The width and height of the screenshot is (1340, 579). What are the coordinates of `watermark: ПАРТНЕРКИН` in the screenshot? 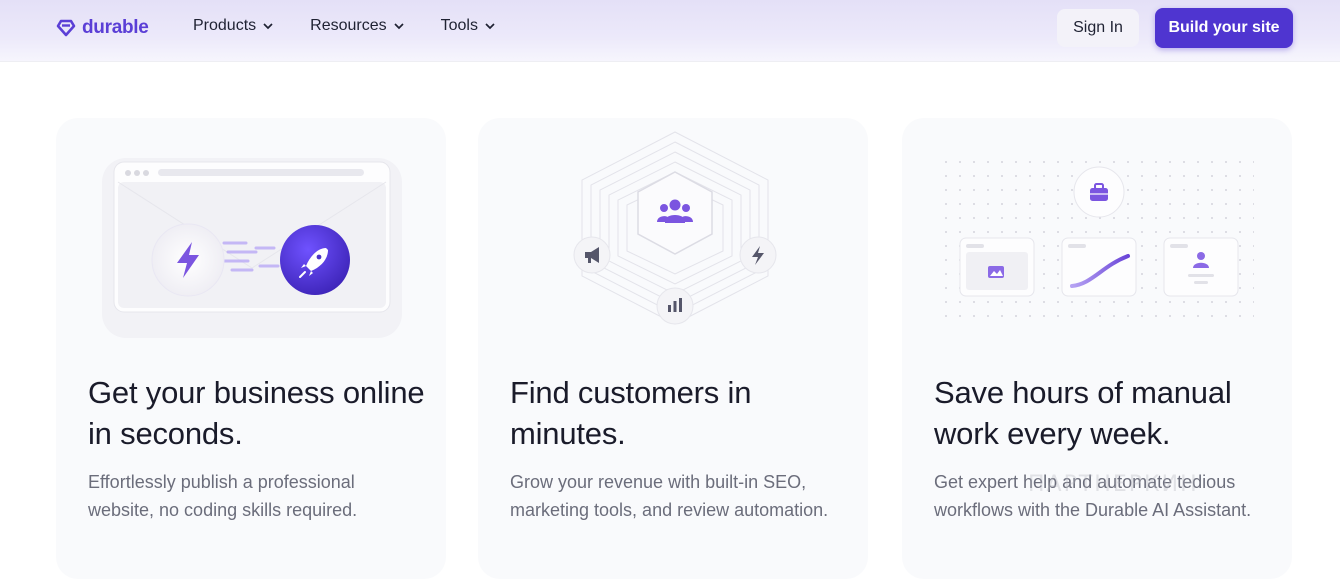 It's located at (1113, 484).